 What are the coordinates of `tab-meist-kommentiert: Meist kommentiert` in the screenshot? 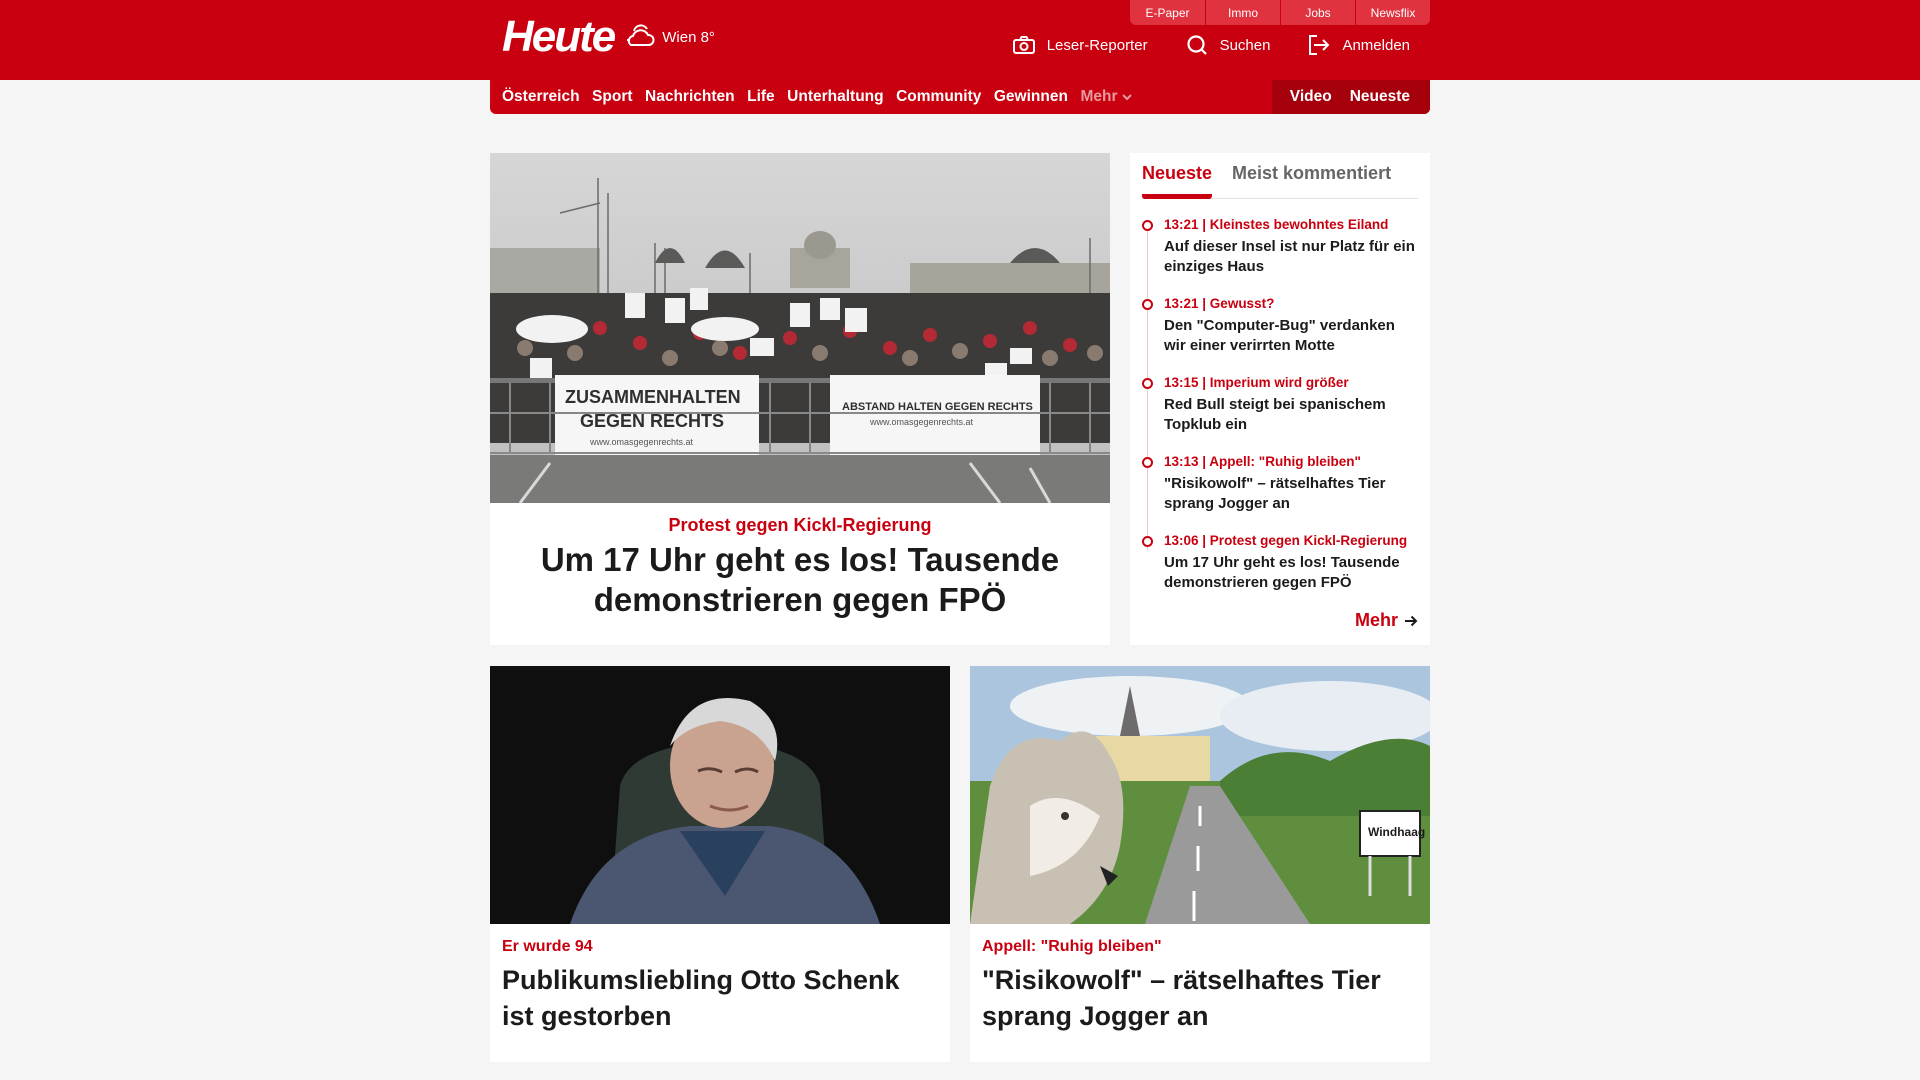 It's located at (1311, 175).